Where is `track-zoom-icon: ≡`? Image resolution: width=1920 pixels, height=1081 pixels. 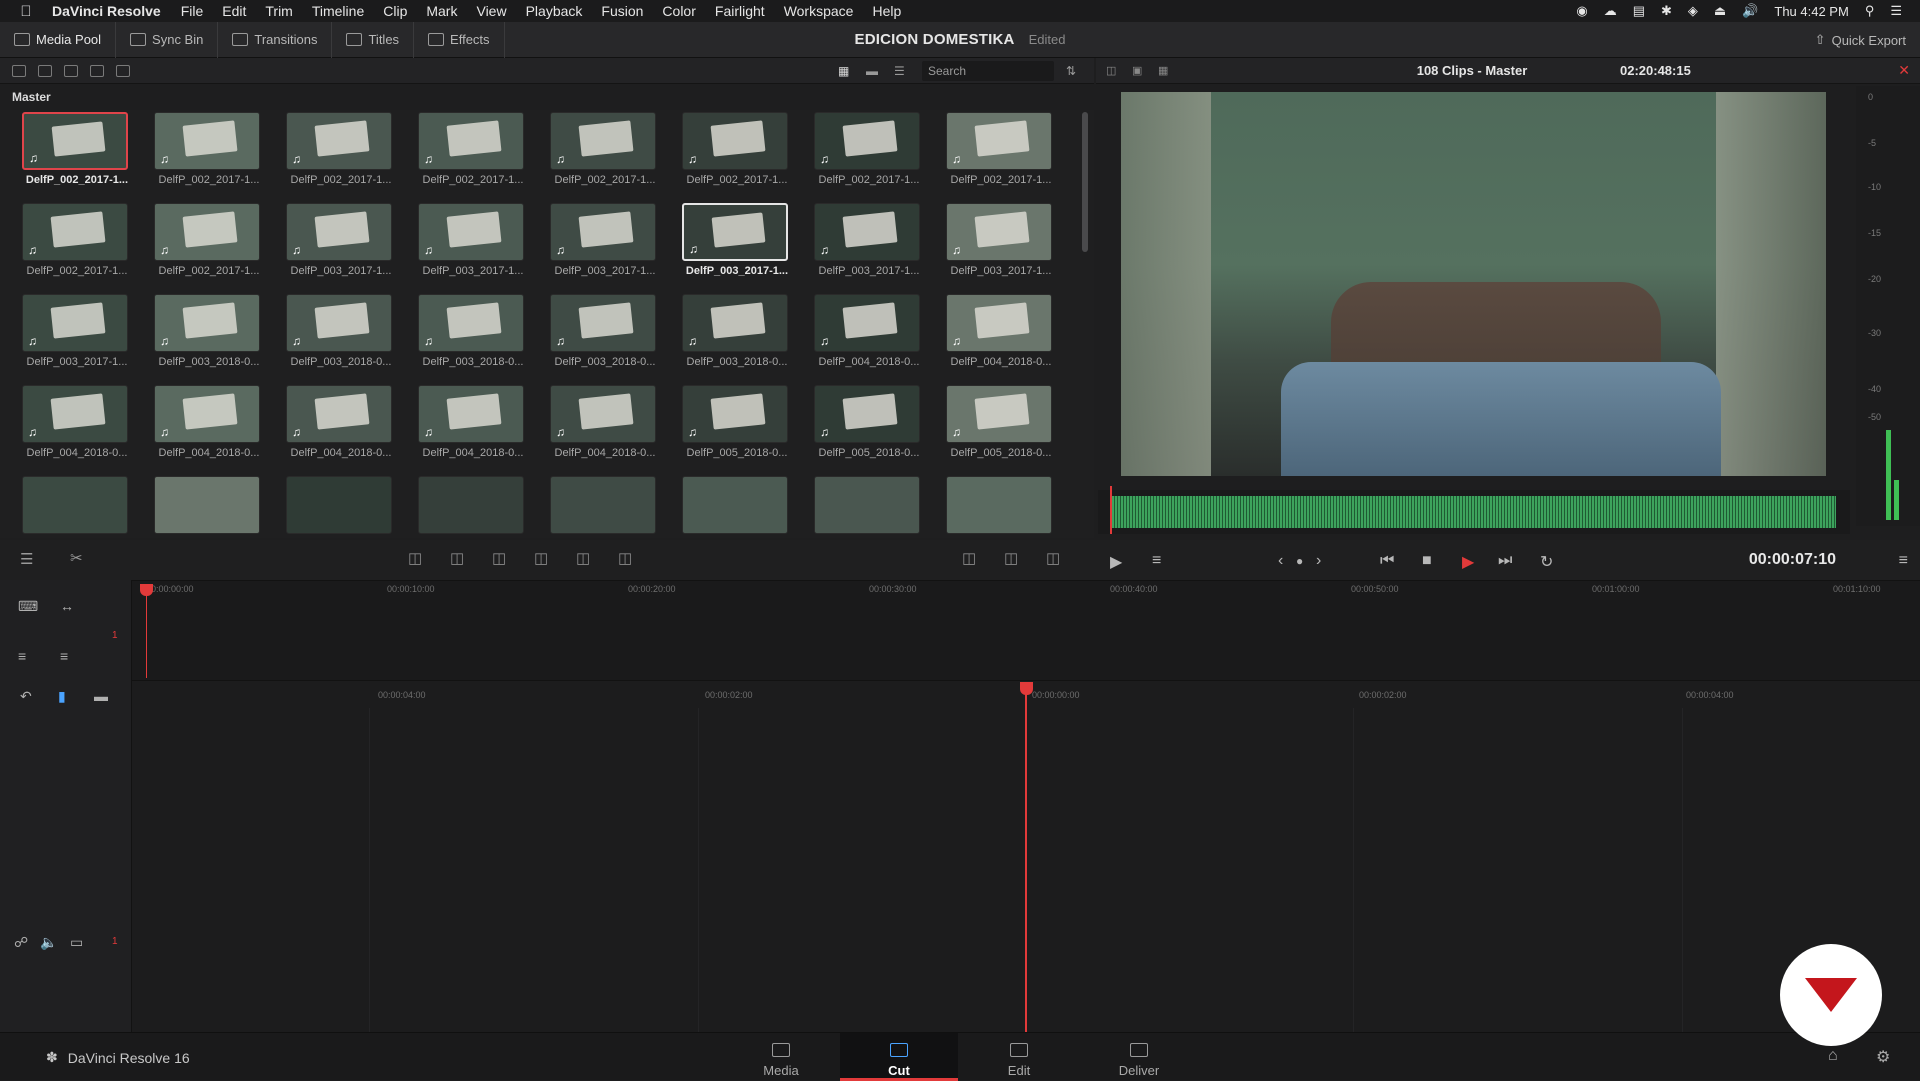
track-zoom-icon: ≡ is located at coordinates (64, 656).